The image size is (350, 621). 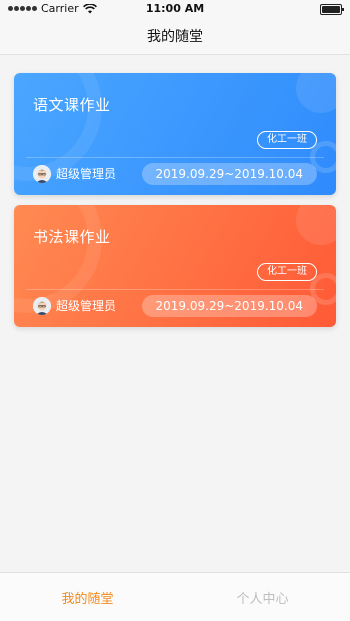 I want to click on battery-icon, so click(x=332, y=9).